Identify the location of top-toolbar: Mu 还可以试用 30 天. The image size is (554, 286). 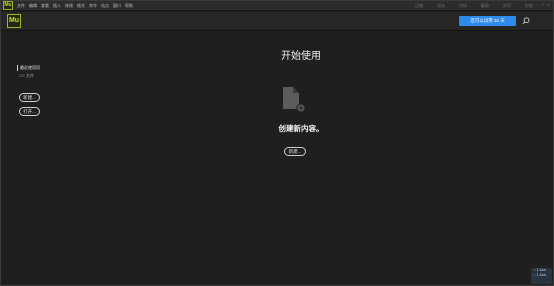
(277, 21).